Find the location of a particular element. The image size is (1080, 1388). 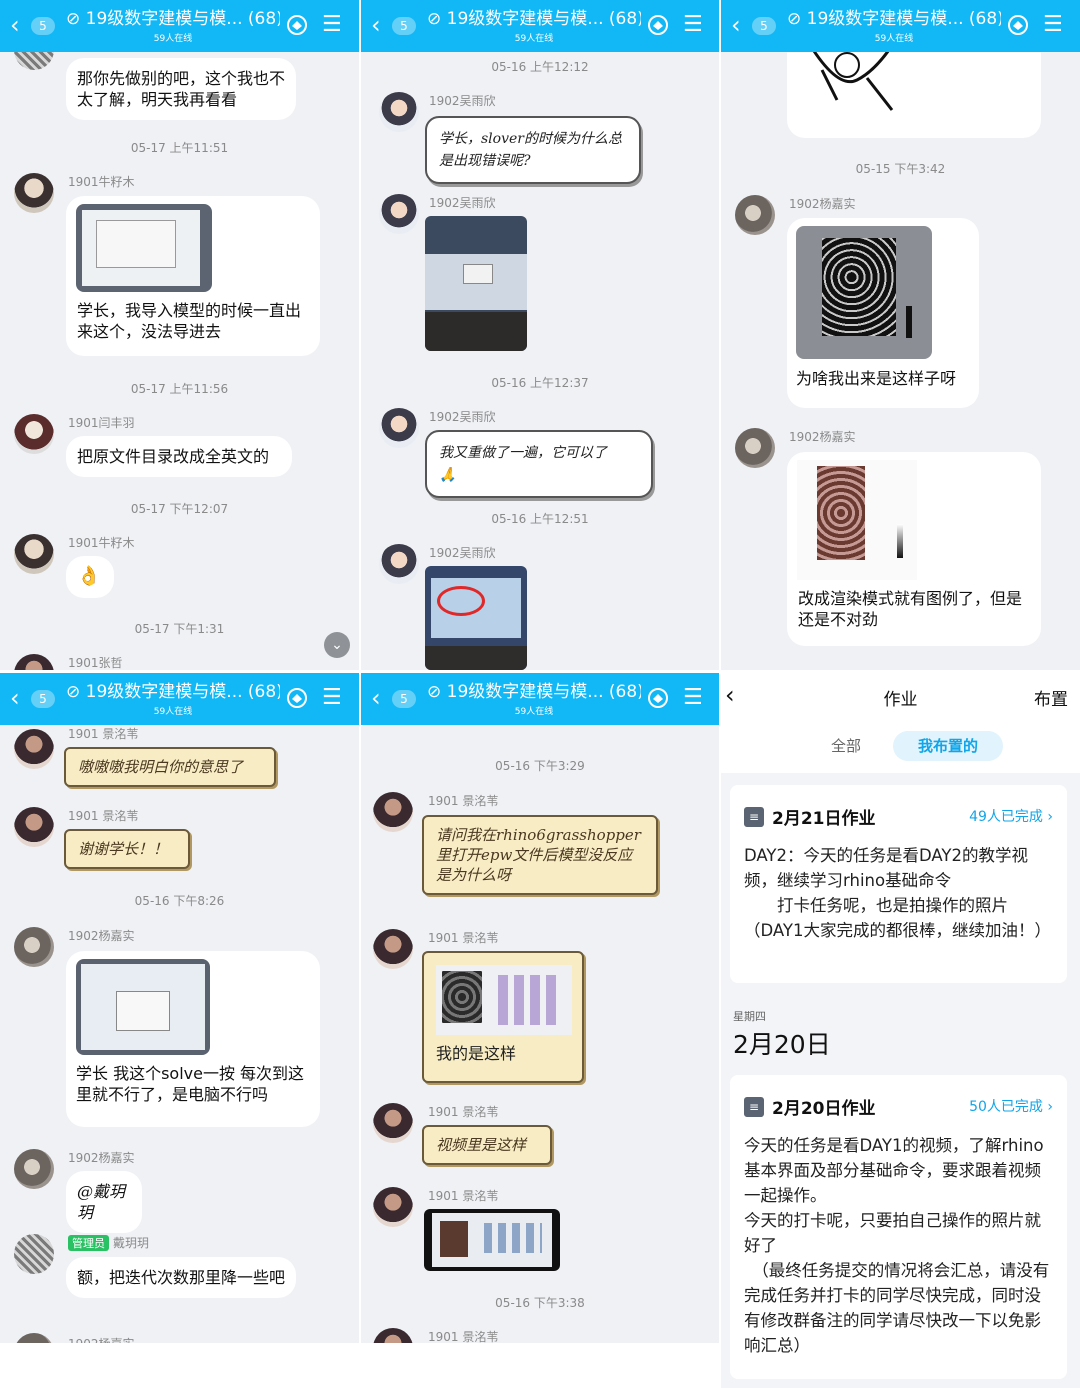

analysis-image is located at coordinates (864, 292).